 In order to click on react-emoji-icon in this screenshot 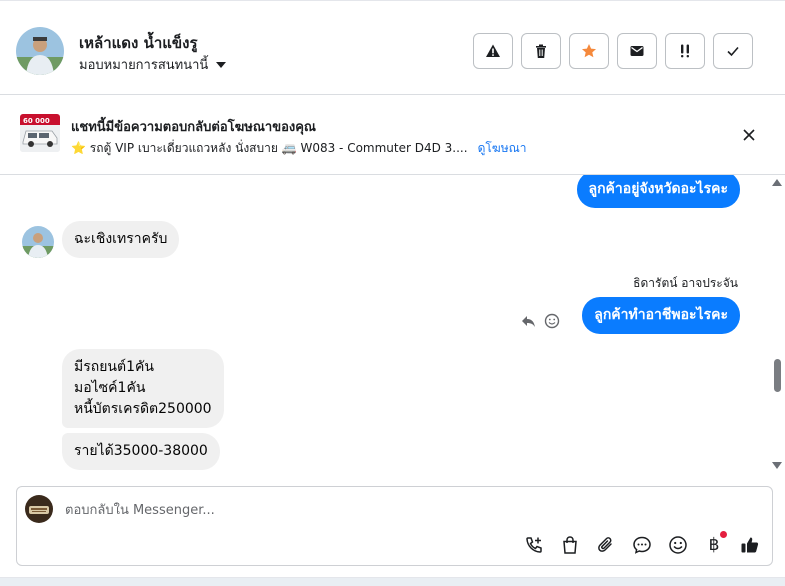, I will do `click(552, 321)`.